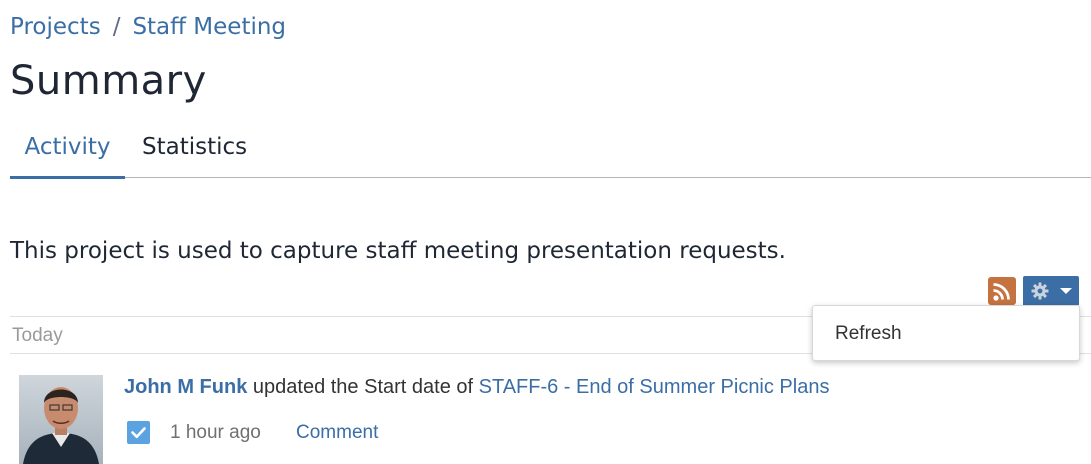  What do you see at coordinates (37, 335) in the screenshot?
I see `date-heading: Today` at bounding box center [37, 335].